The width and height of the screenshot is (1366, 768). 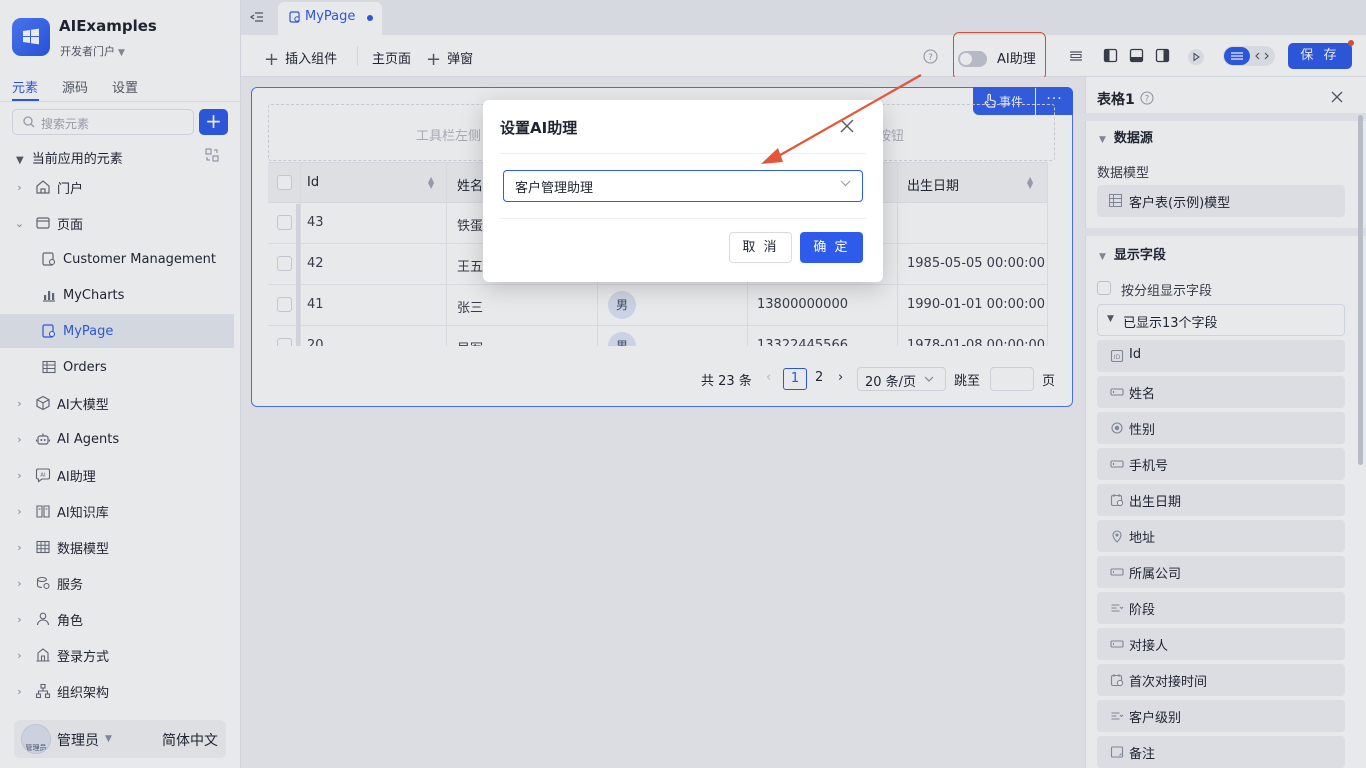 I want to click on dialog-title: 设置AI助理, so click(x=539, y=128).